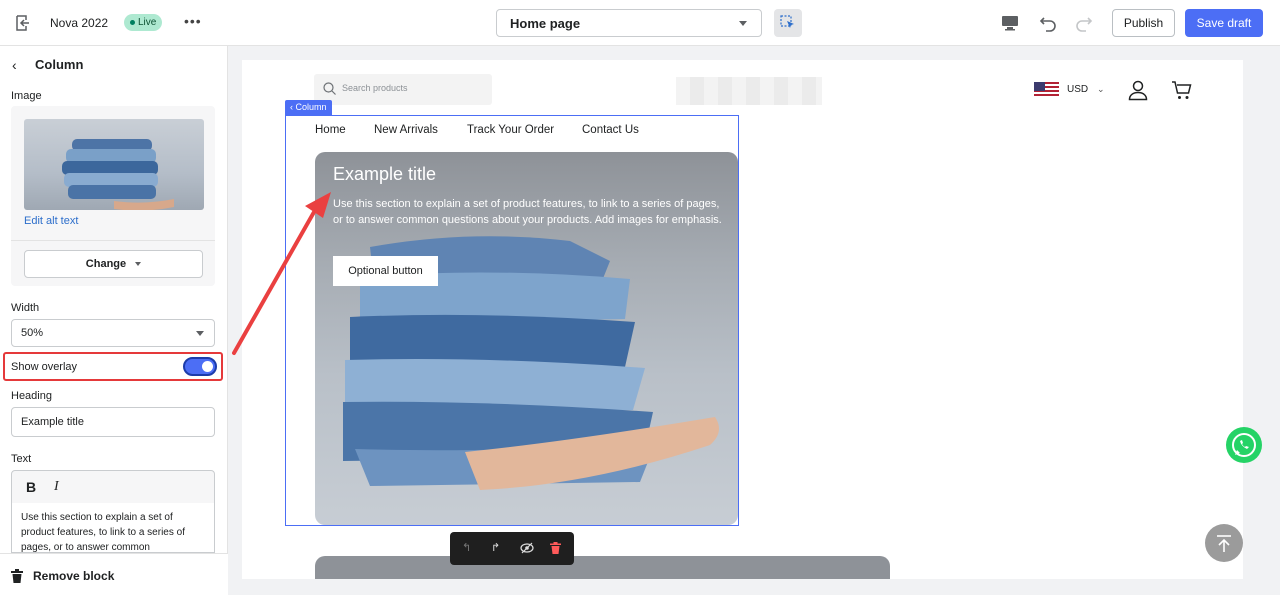 The height and width of the screenshot is (595, 1280). I want to click on page-selector: Home page, so click(629, 23).